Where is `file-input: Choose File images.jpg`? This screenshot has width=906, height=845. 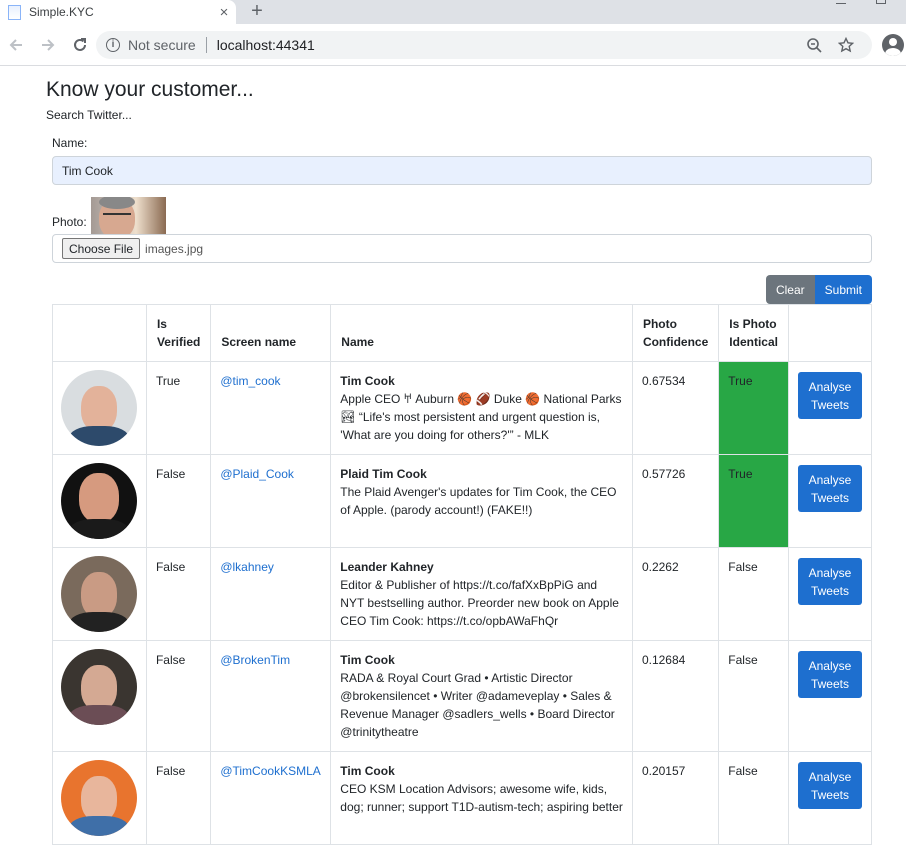 file-input: Choose File images.jpg is located at coordinates (462, 248).